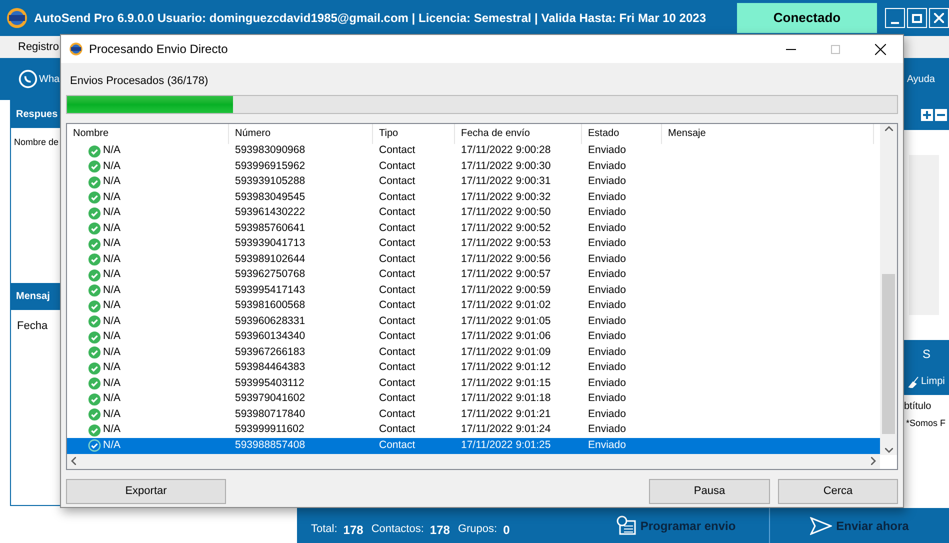 Image resolution: width=949 pixels, height=543 pixels. I want to click on table-cell-text: 17/11/2022 9:01:02, so click(506, 306).